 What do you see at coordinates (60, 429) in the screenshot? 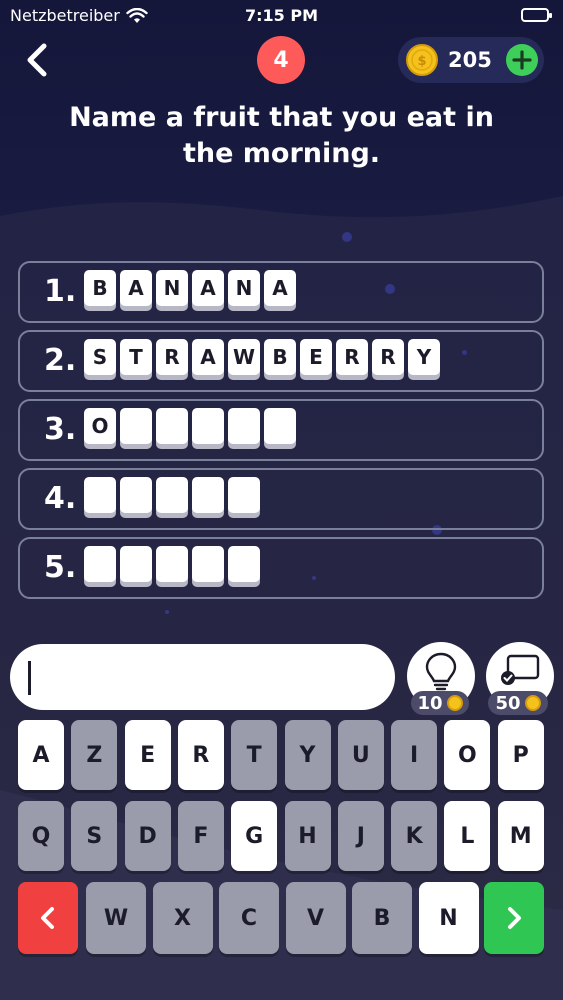
I see `answer-number: 3.` at bounding box center [60, 429].